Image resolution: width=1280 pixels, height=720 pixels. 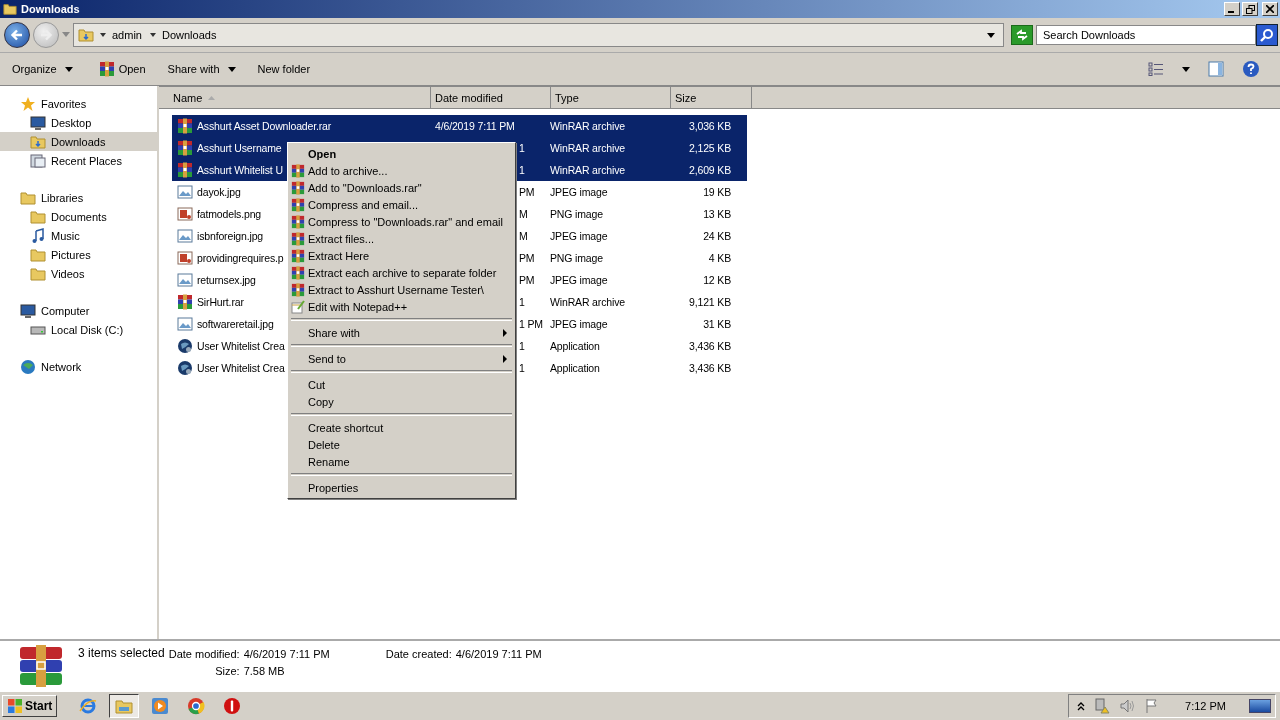 I want to click on detail-label: Size:, so click(x=227, y=671).